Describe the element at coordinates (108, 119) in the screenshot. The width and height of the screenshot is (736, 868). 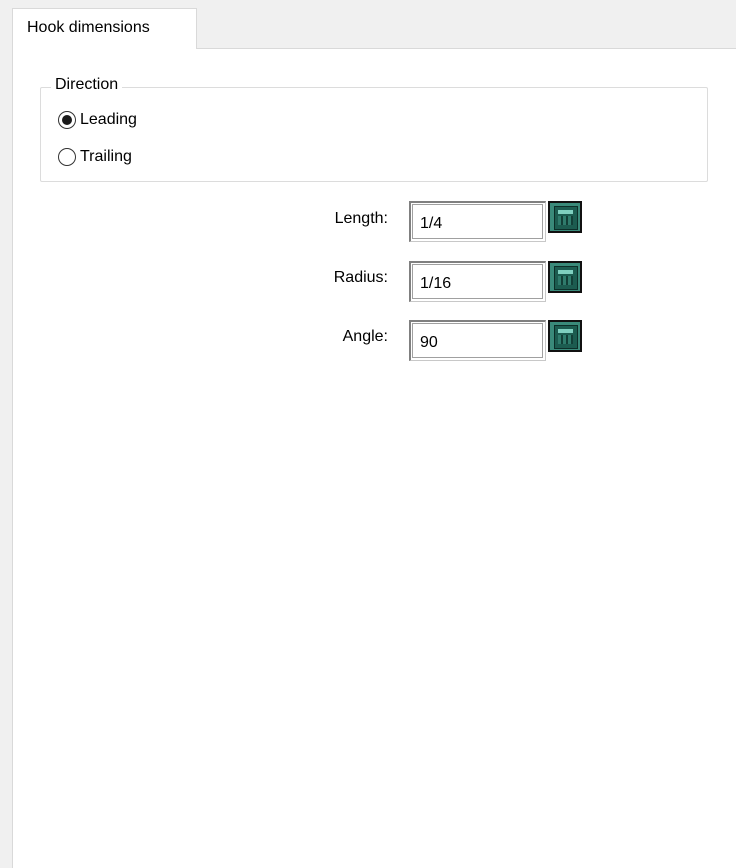
I see `radio-leading-label: Leading` at that location.